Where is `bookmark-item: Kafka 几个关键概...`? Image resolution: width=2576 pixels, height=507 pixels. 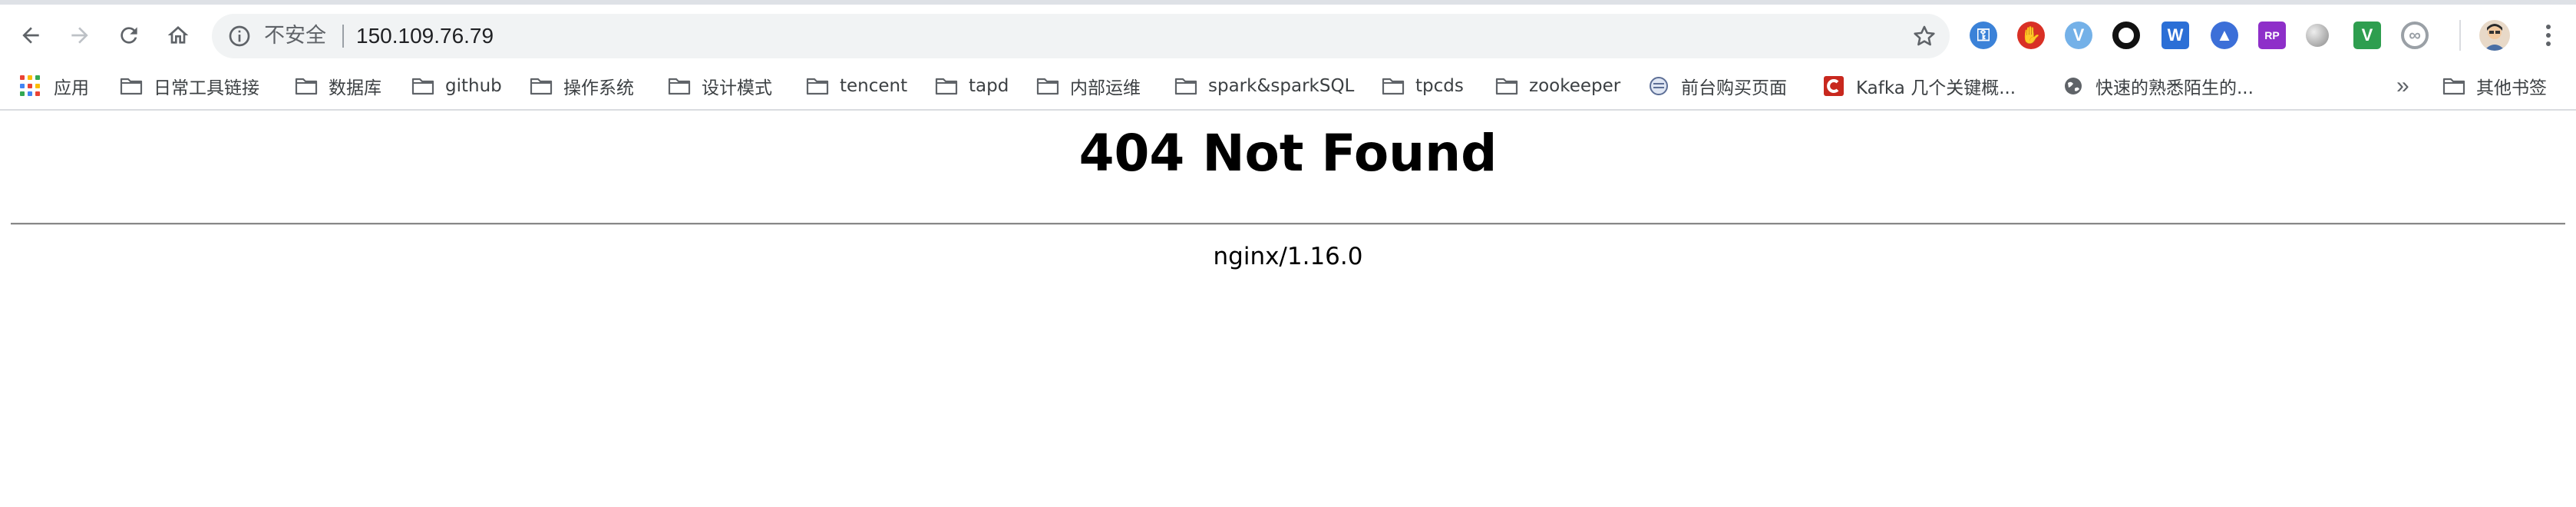
bookmark-item: Kafka 几个关键概... is located at coordinates (1919, 86).